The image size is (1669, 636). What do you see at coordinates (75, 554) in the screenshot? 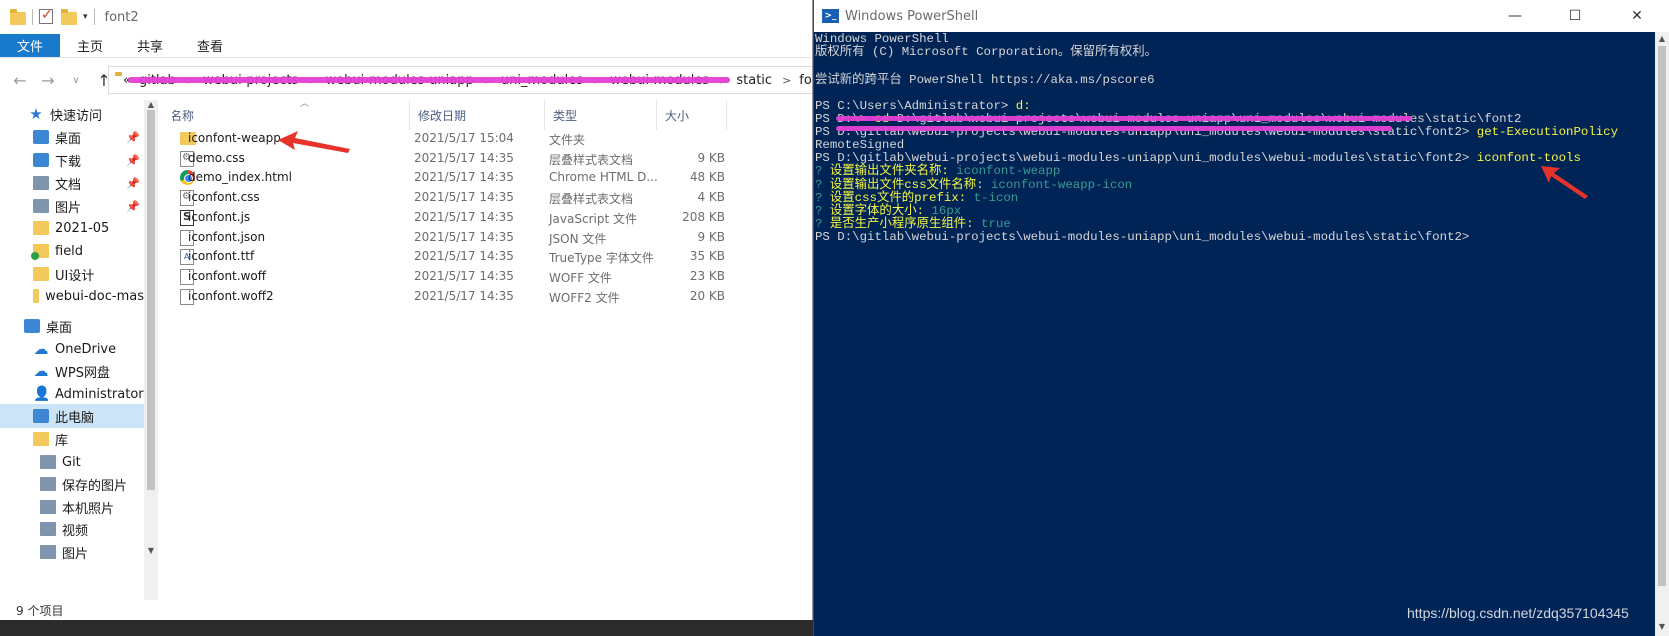
I see `nav-item-label: 图片` at bounding box center [75, 554].